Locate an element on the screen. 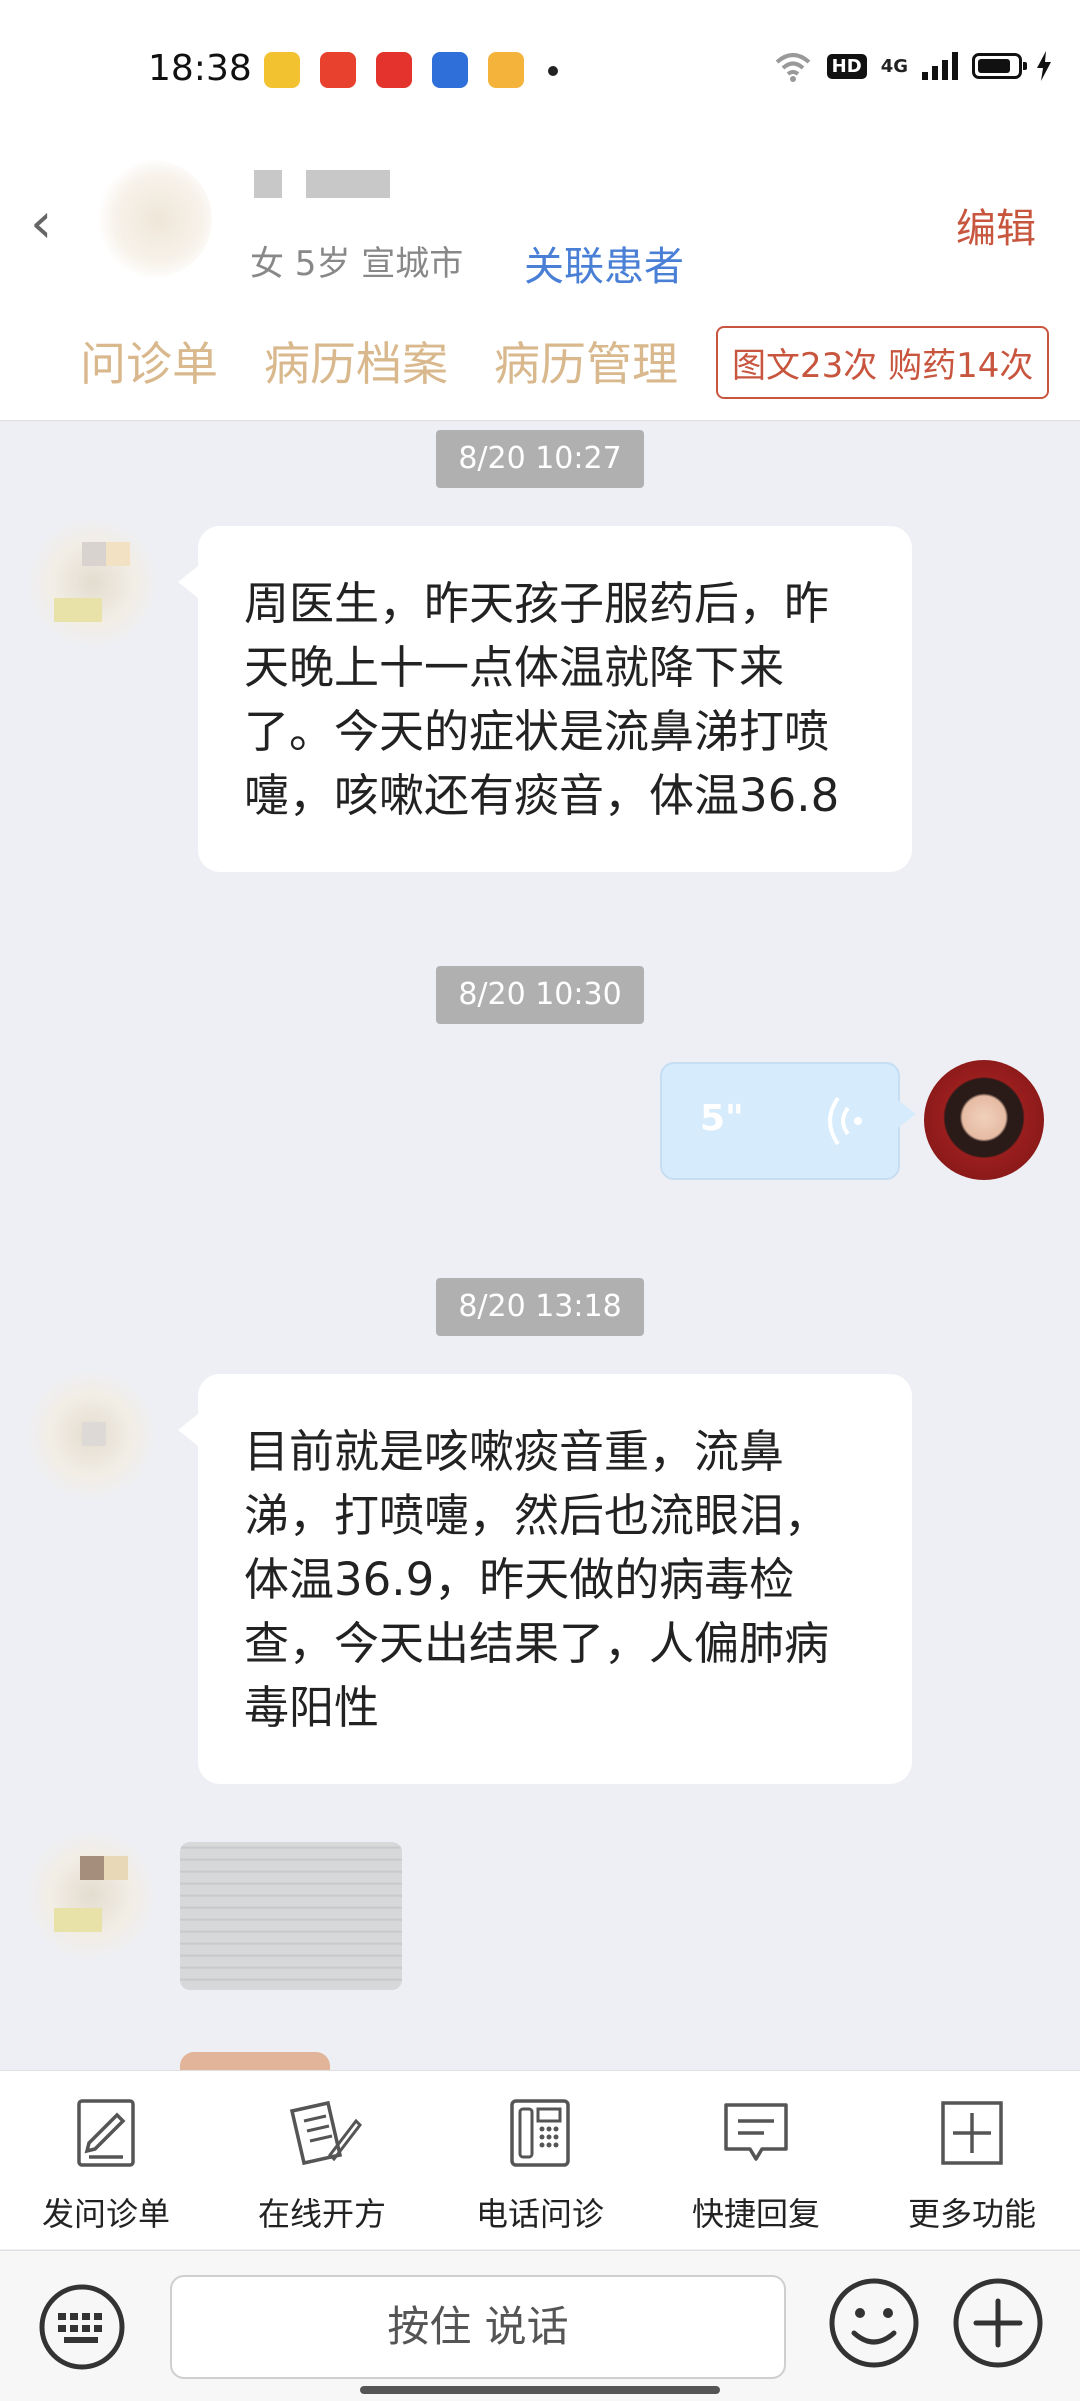 The image size is (1080, 2401). input-bar: 按住 说话 is located at coordinates (540, 2325).